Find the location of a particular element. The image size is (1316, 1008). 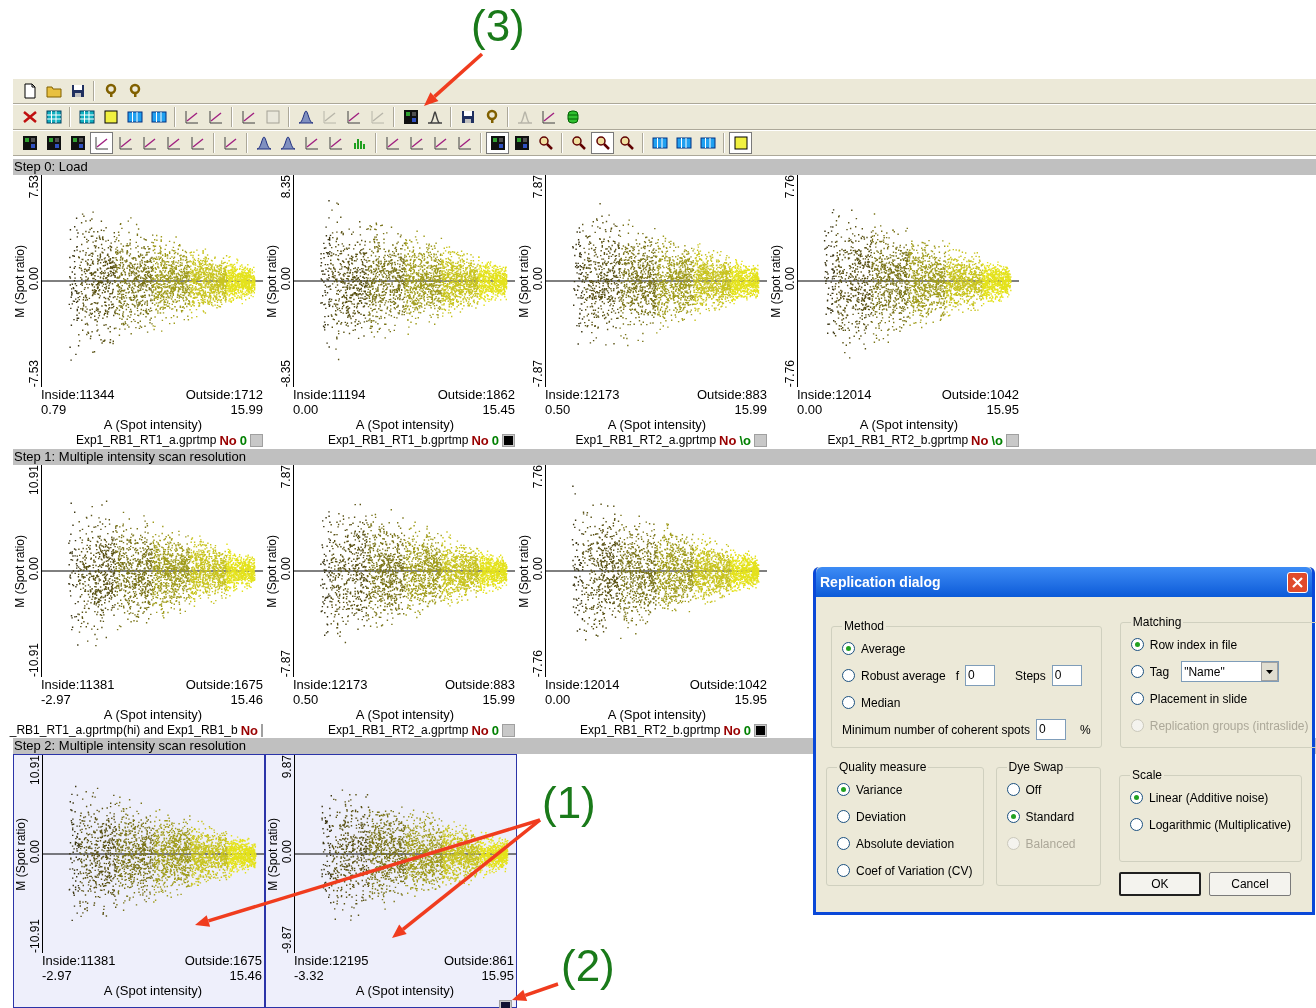

magnifier-icon is located at coordinates (626, 143).